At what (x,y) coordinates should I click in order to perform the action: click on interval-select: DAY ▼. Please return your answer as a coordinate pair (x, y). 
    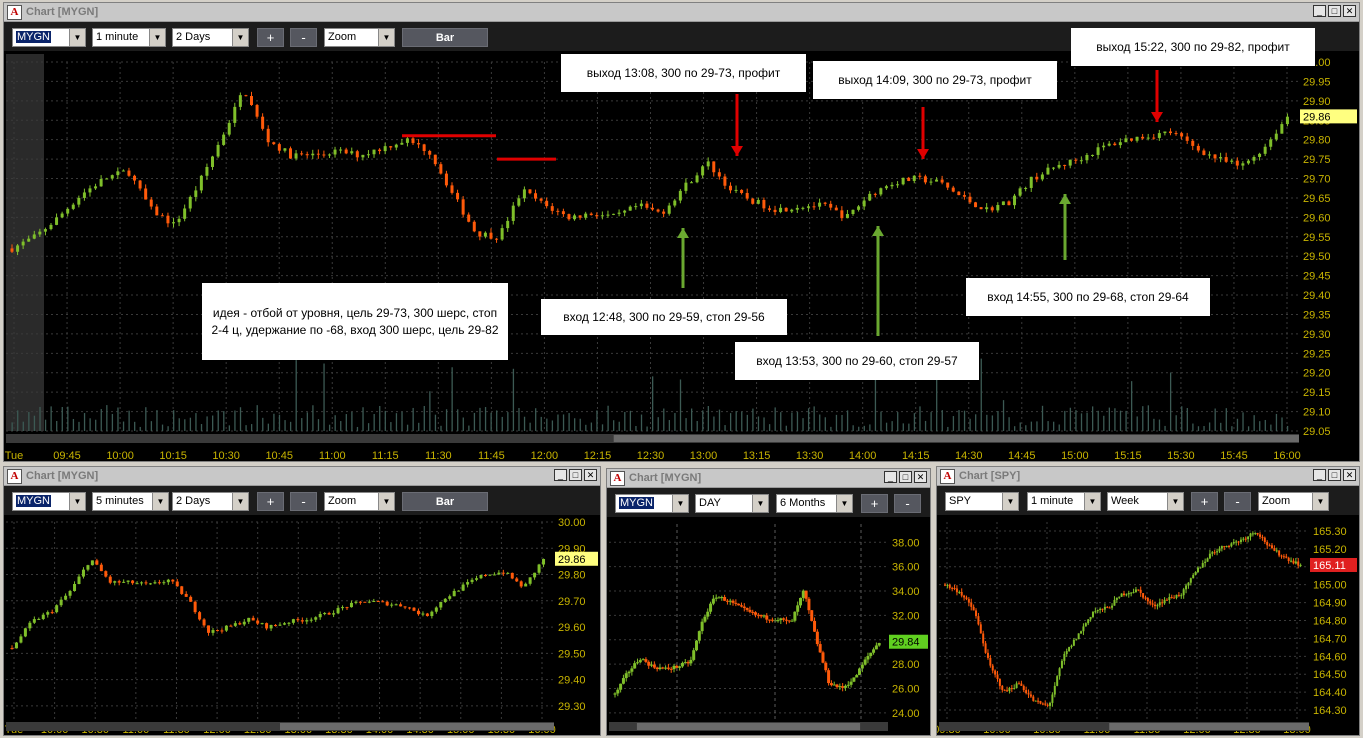
    Looking at the image, I should click on (732, 503).